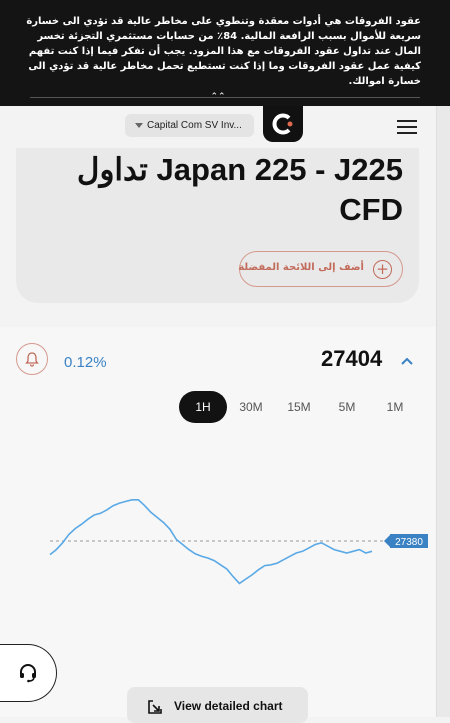 The height and width of the screenshot is (723, 450). Describe the element at coordinates (203, 407) in the screenshot. I see `tab-1h: 1H` at that location.